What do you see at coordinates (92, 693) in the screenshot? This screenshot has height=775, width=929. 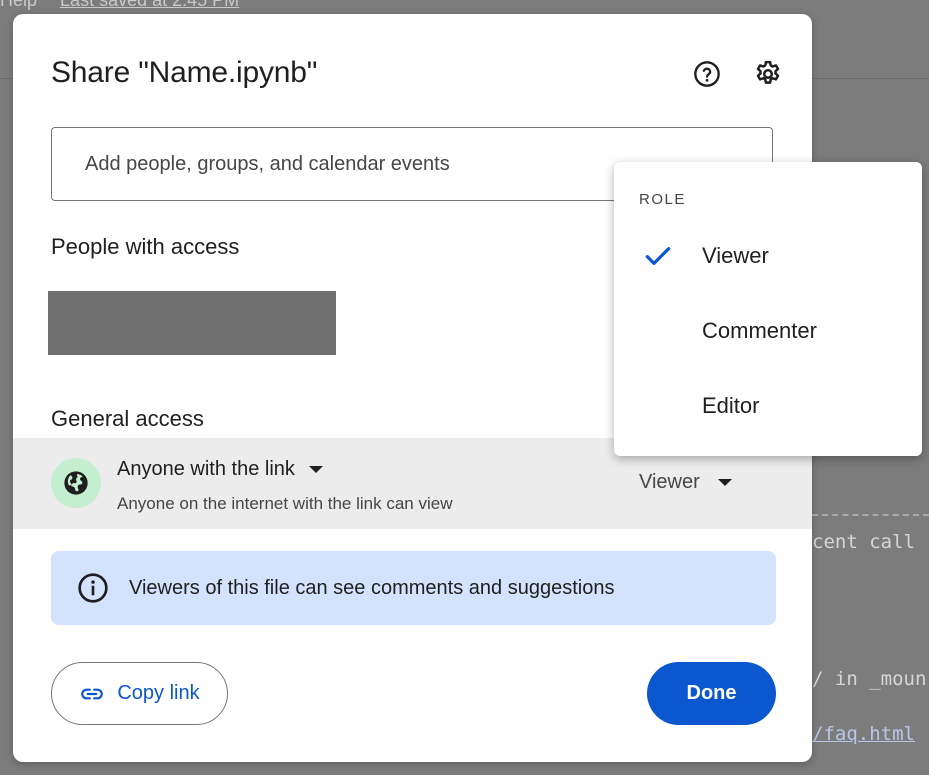 I see `link-icon` at bounding box center [92, 693].